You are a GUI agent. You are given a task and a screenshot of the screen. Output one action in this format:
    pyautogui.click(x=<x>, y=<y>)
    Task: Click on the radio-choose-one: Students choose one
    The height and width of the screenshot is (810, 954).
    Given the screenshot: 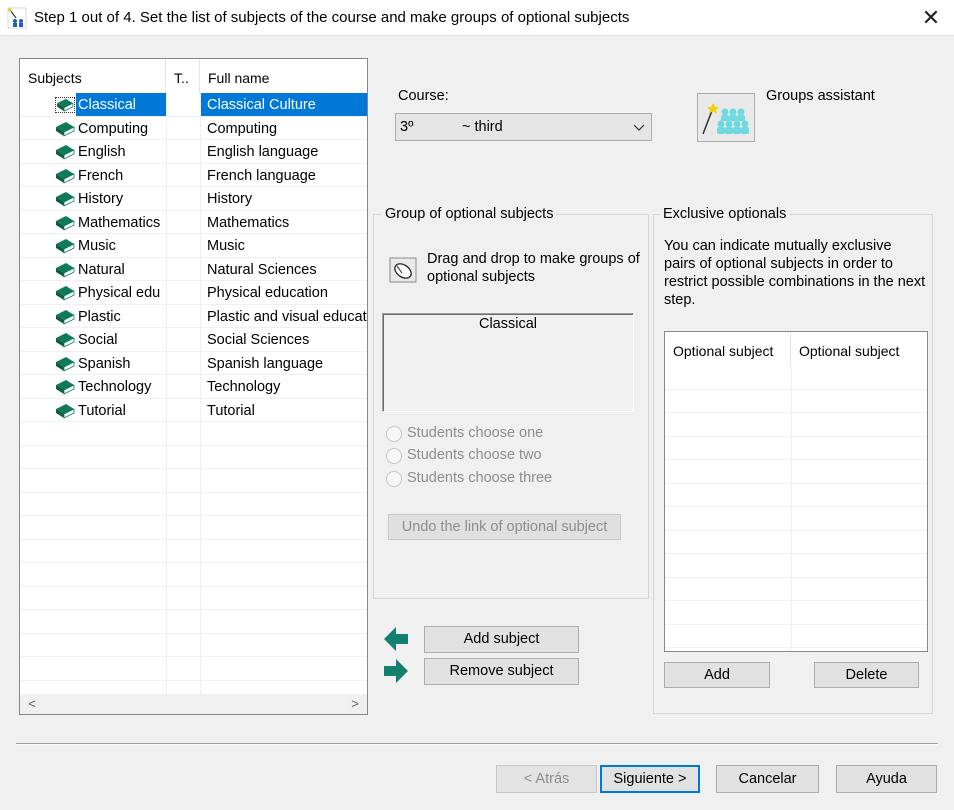 What is the action you would take?
    pyautogui.click(x=476, y=434)
    